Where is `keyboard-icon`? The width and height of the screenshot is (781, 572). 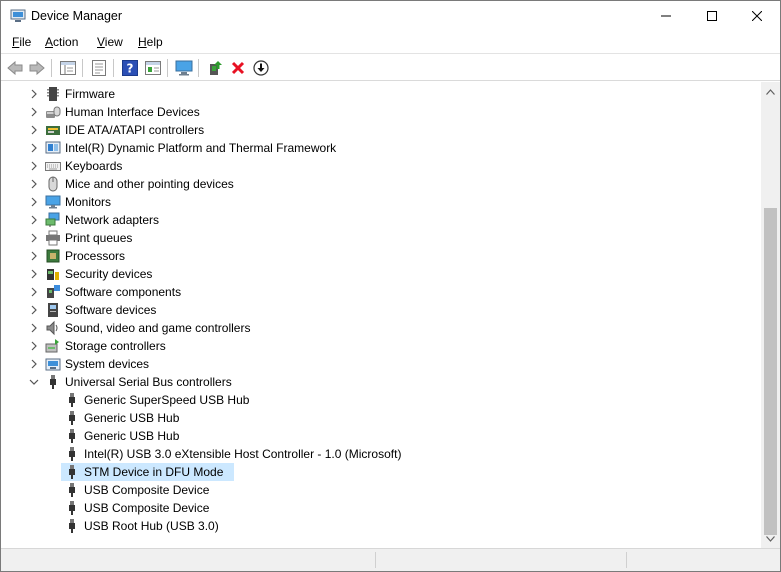 keyboard-icon is located at coordinates (53, 166).